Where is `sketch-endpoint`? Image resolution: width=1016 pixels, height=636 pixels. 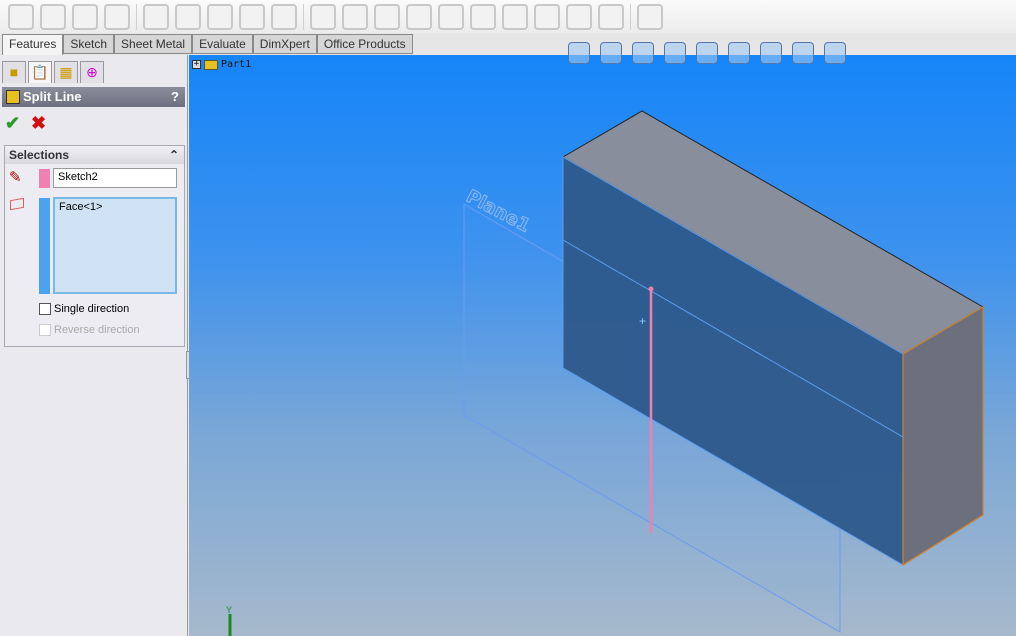 sketch-endpoint is located at coordinates (651, 289).